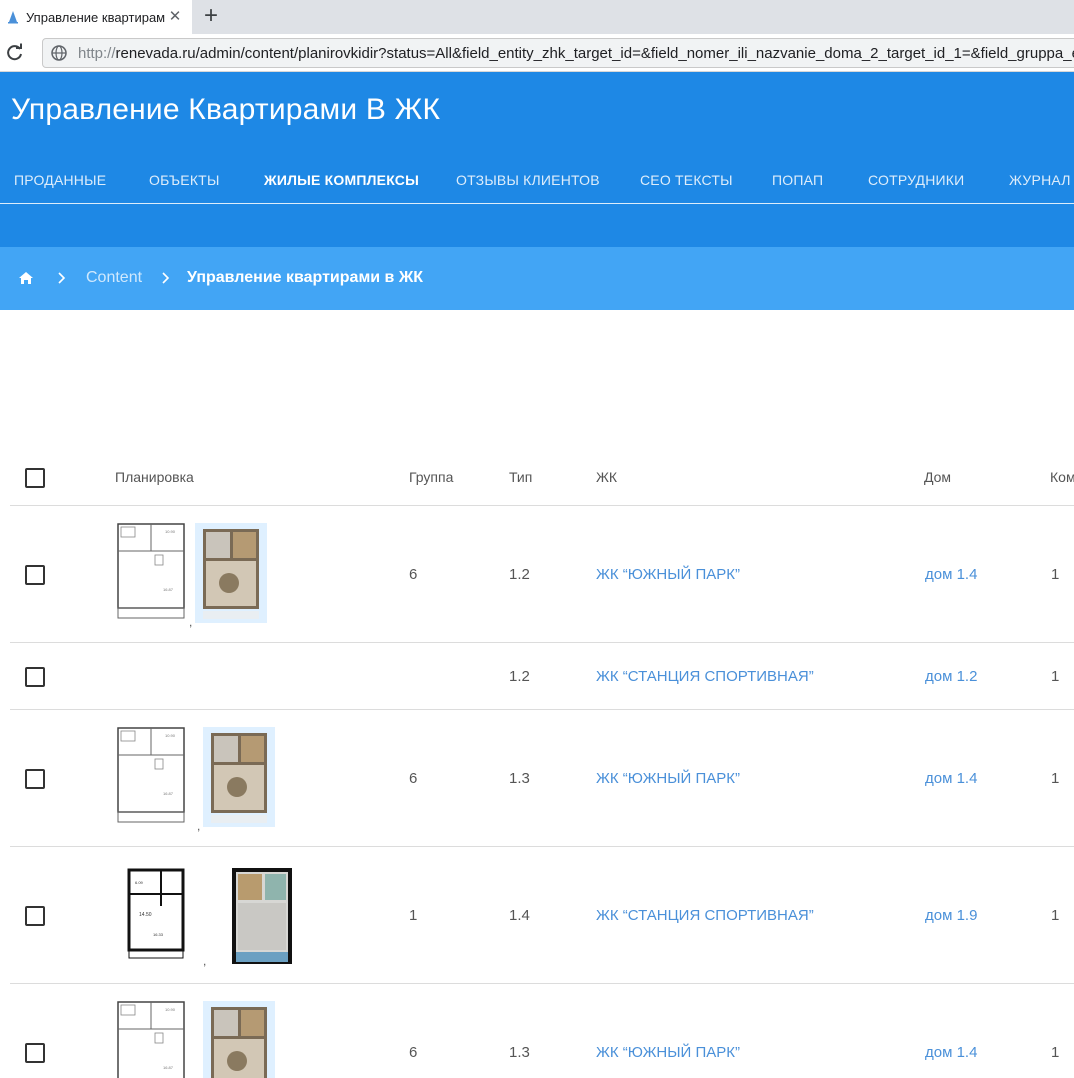 The height and width of the screenshot is (1078, 1074). I want to click on nav-item-complexes: ЖИЛЫЕ КОМПЛЕКСЫ, so click(341, 174).